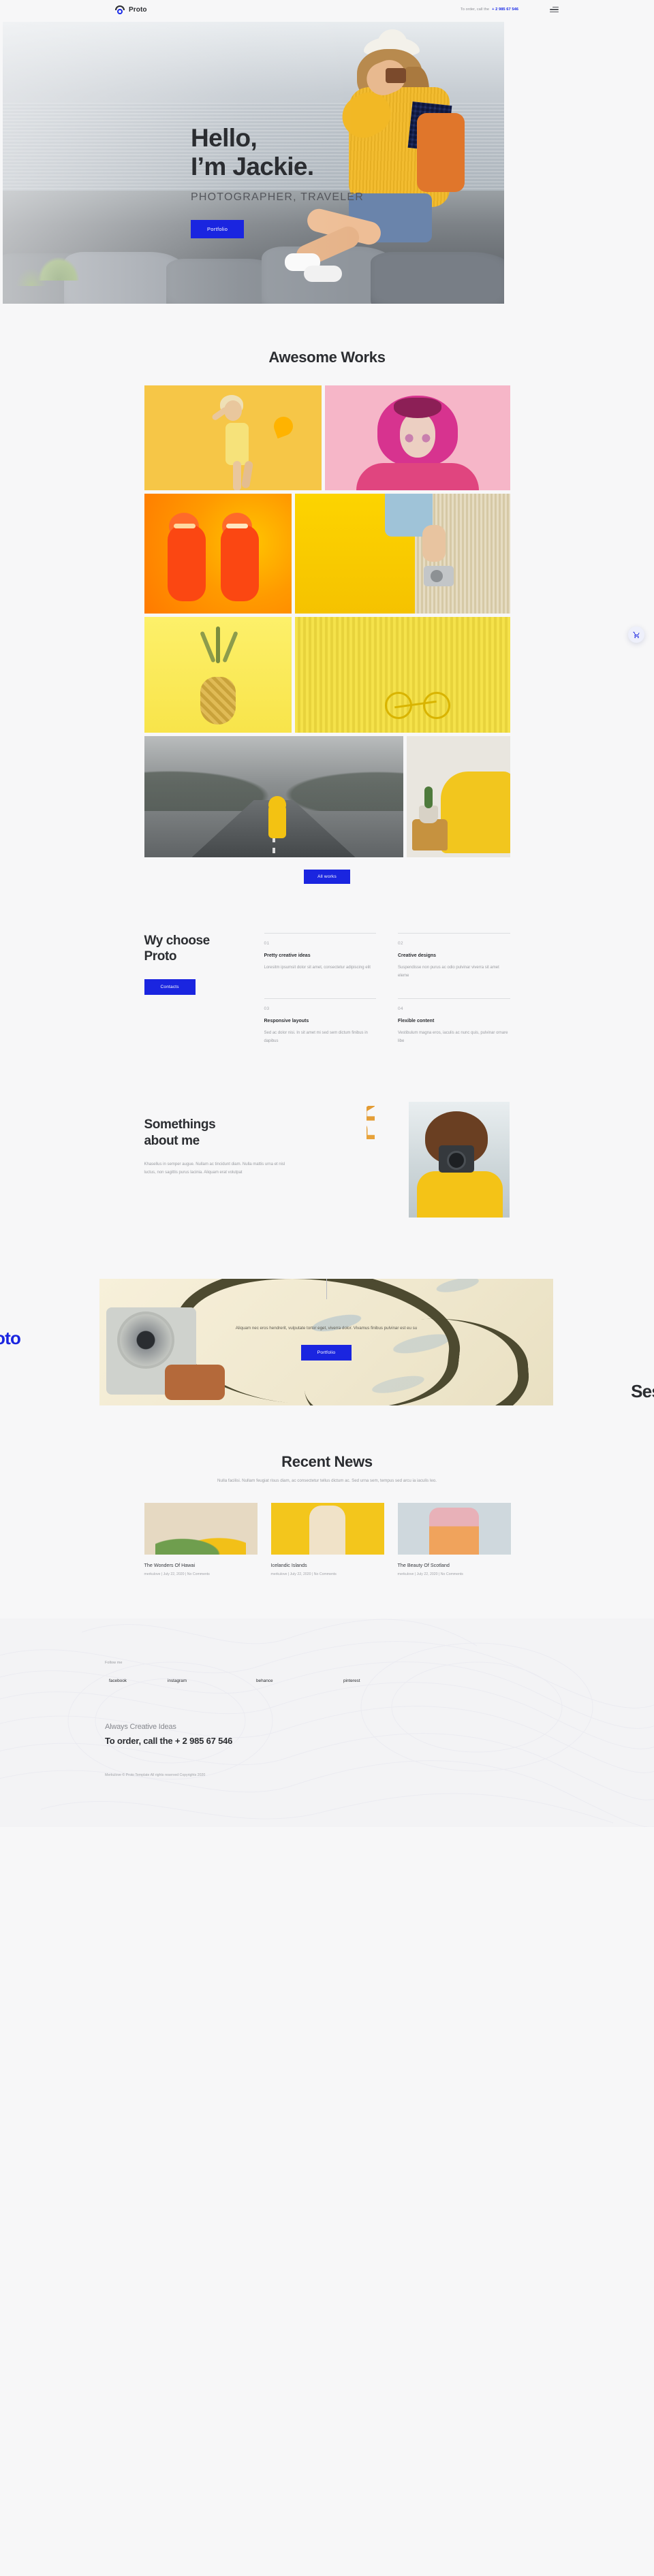 The height and width of the screenshot is (2576, 654). I want to click on work-tile-yellow-armchair-cactus, so click(458, 796).